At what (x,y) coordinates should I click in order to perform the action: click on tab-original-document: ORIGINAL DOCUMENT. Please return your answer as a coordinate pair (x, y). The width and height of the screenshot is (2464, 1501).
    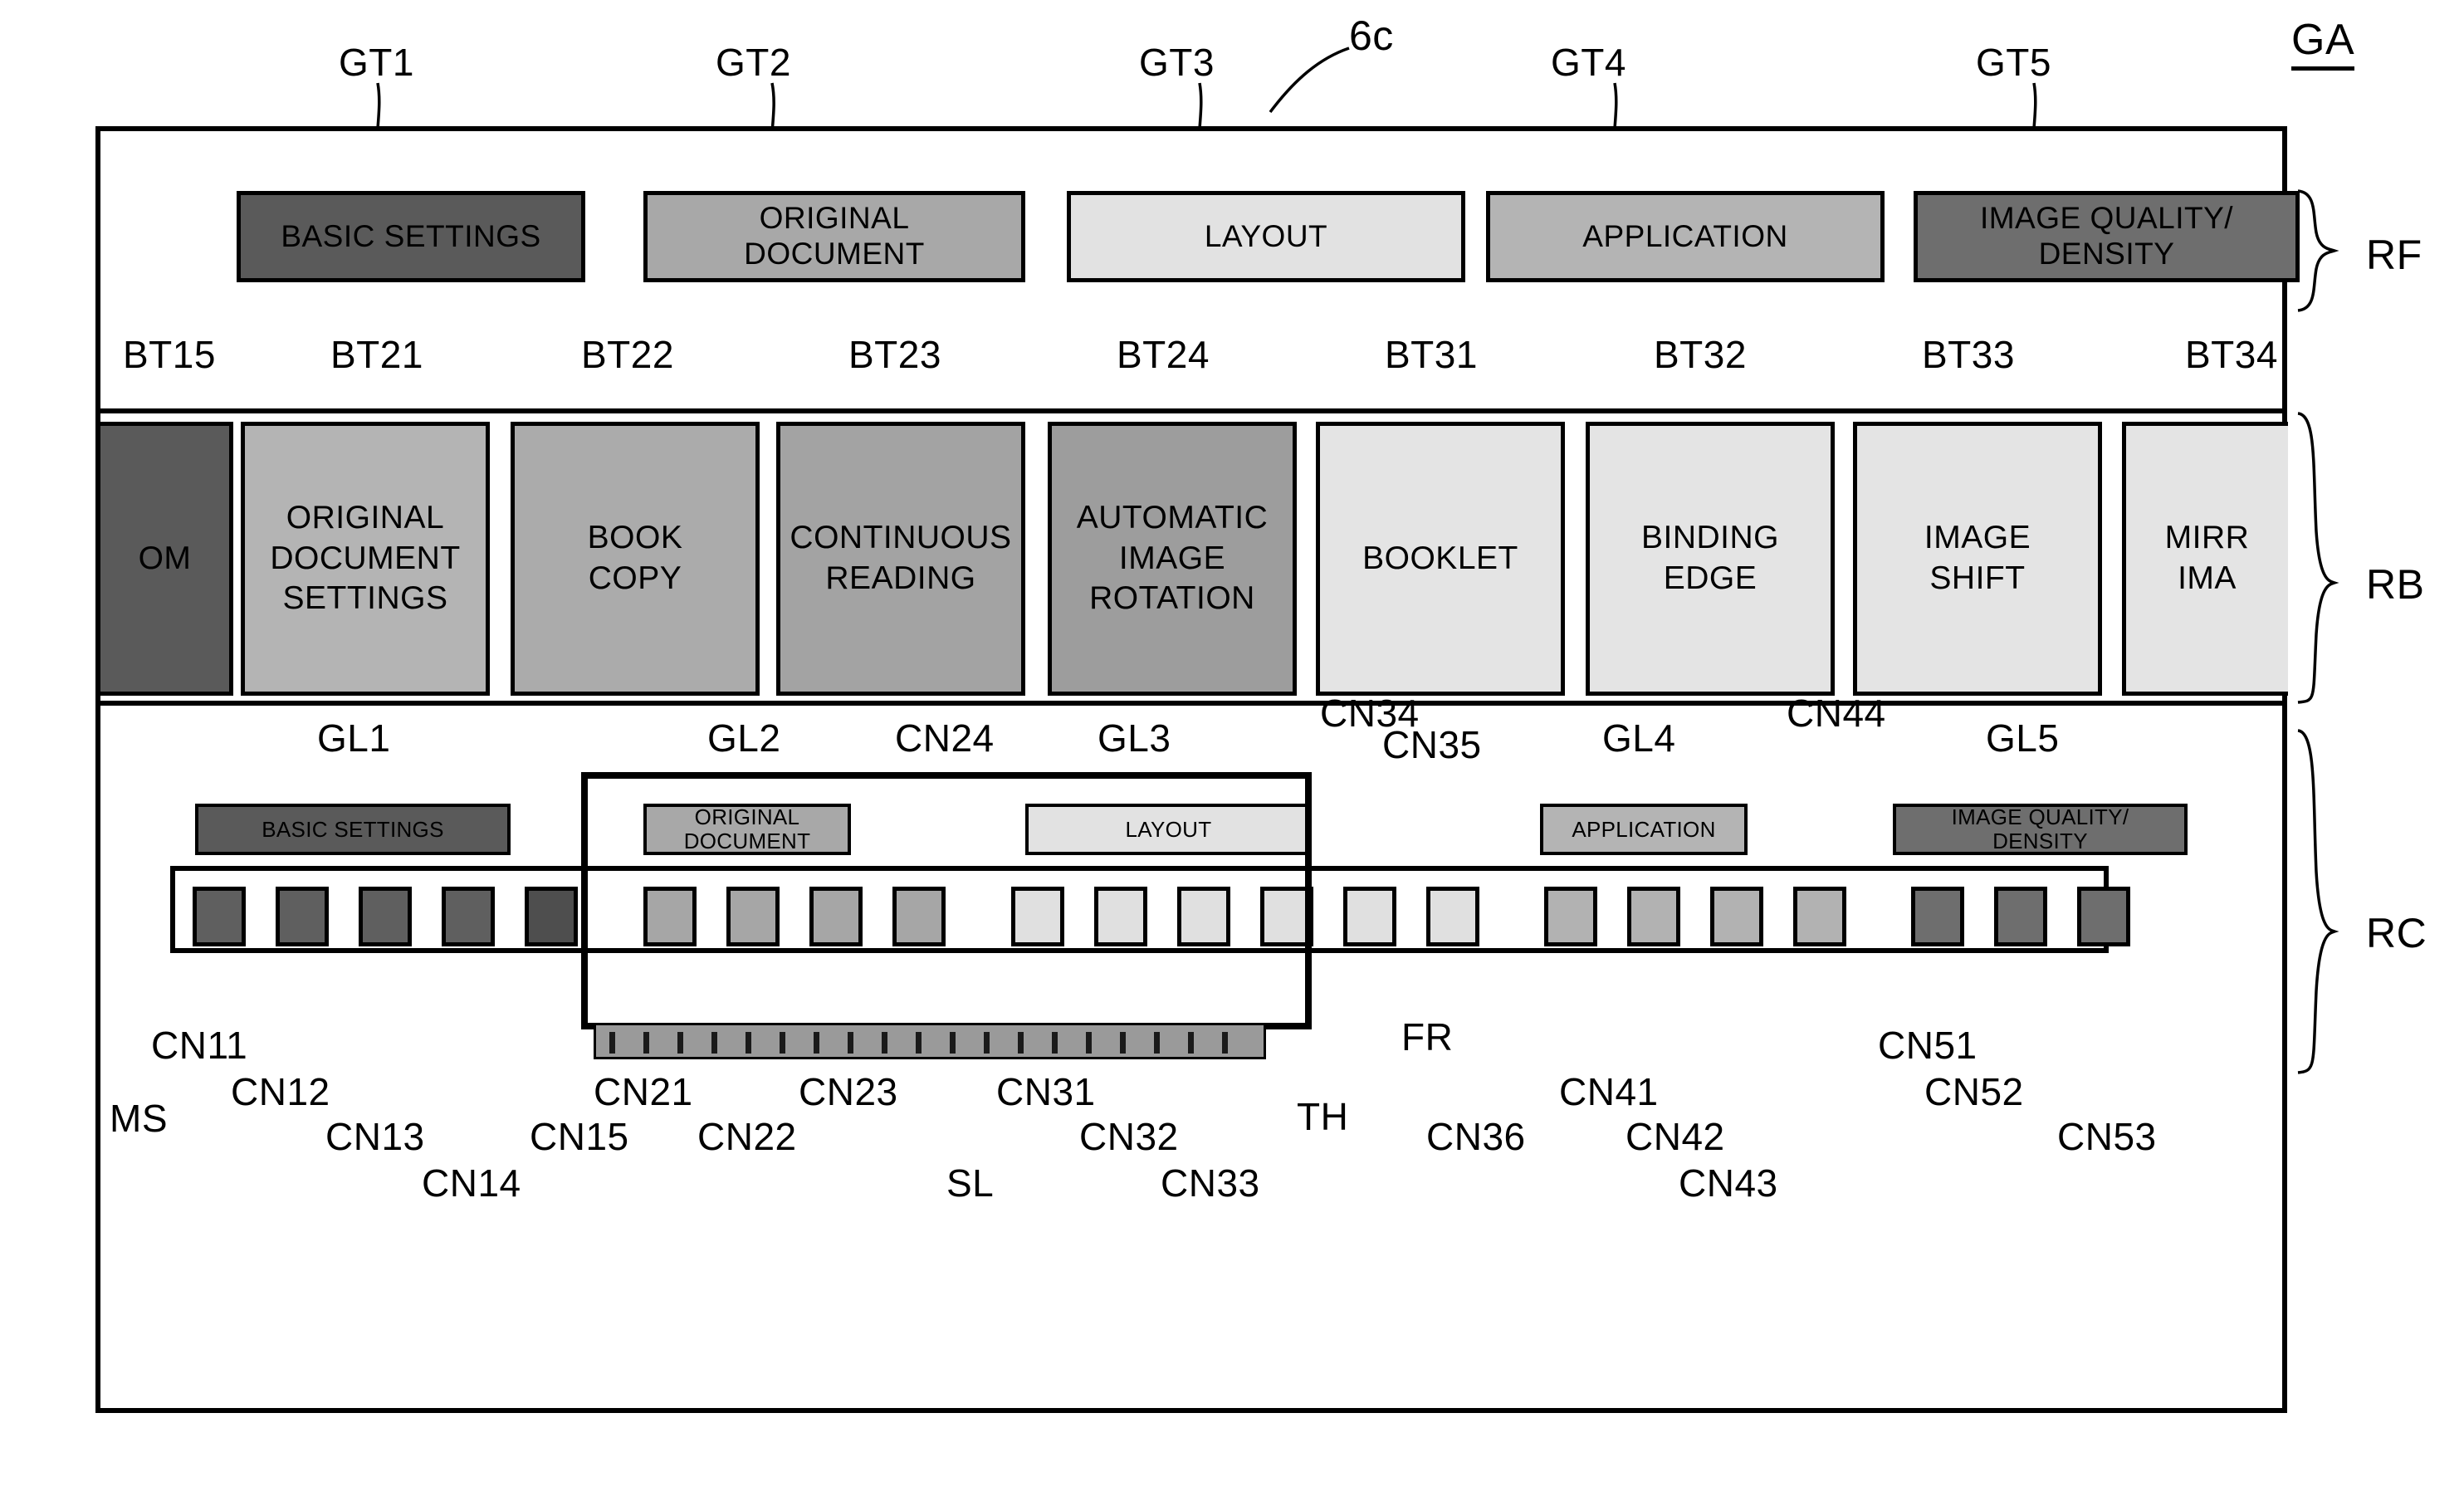
    Looking at the image, I should click on (834, 236).